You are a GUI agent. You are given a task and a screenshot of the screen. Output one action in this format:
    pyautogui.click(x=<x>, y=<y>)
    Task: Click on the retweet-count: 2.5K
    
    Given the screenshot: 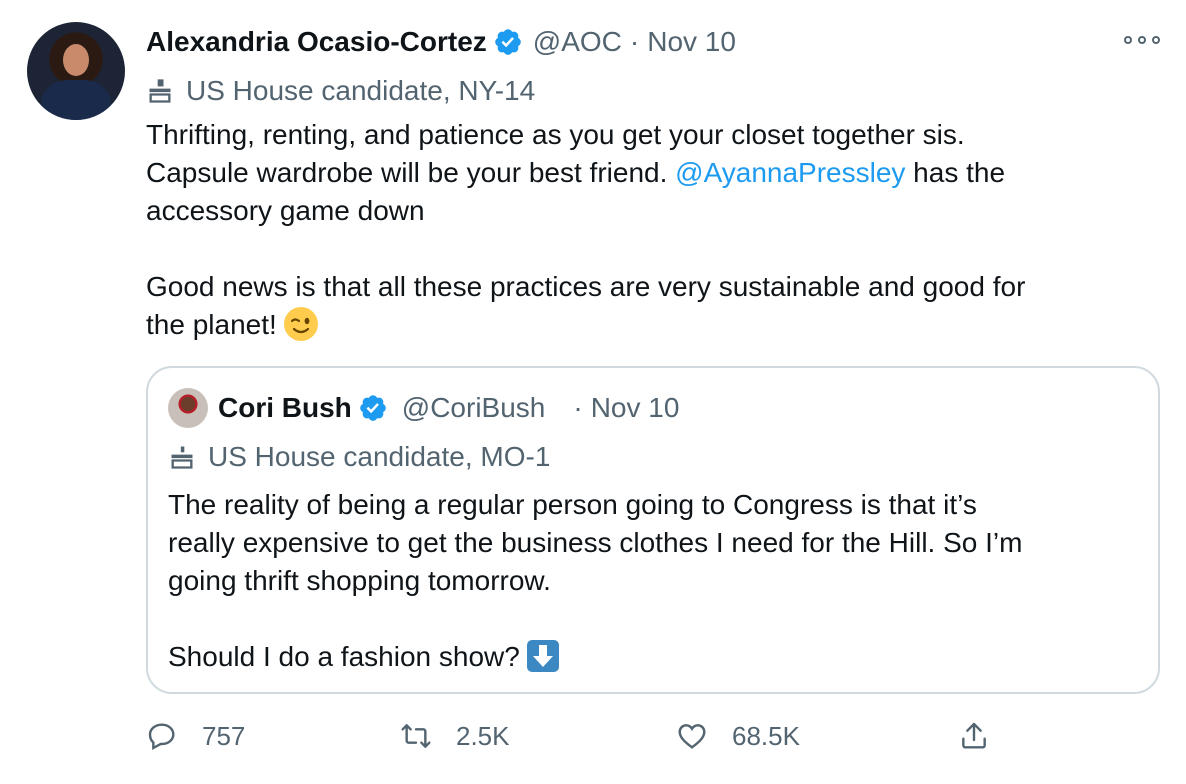 What is the action you would take?
    pyautogui.click(x=483, y=735)
    